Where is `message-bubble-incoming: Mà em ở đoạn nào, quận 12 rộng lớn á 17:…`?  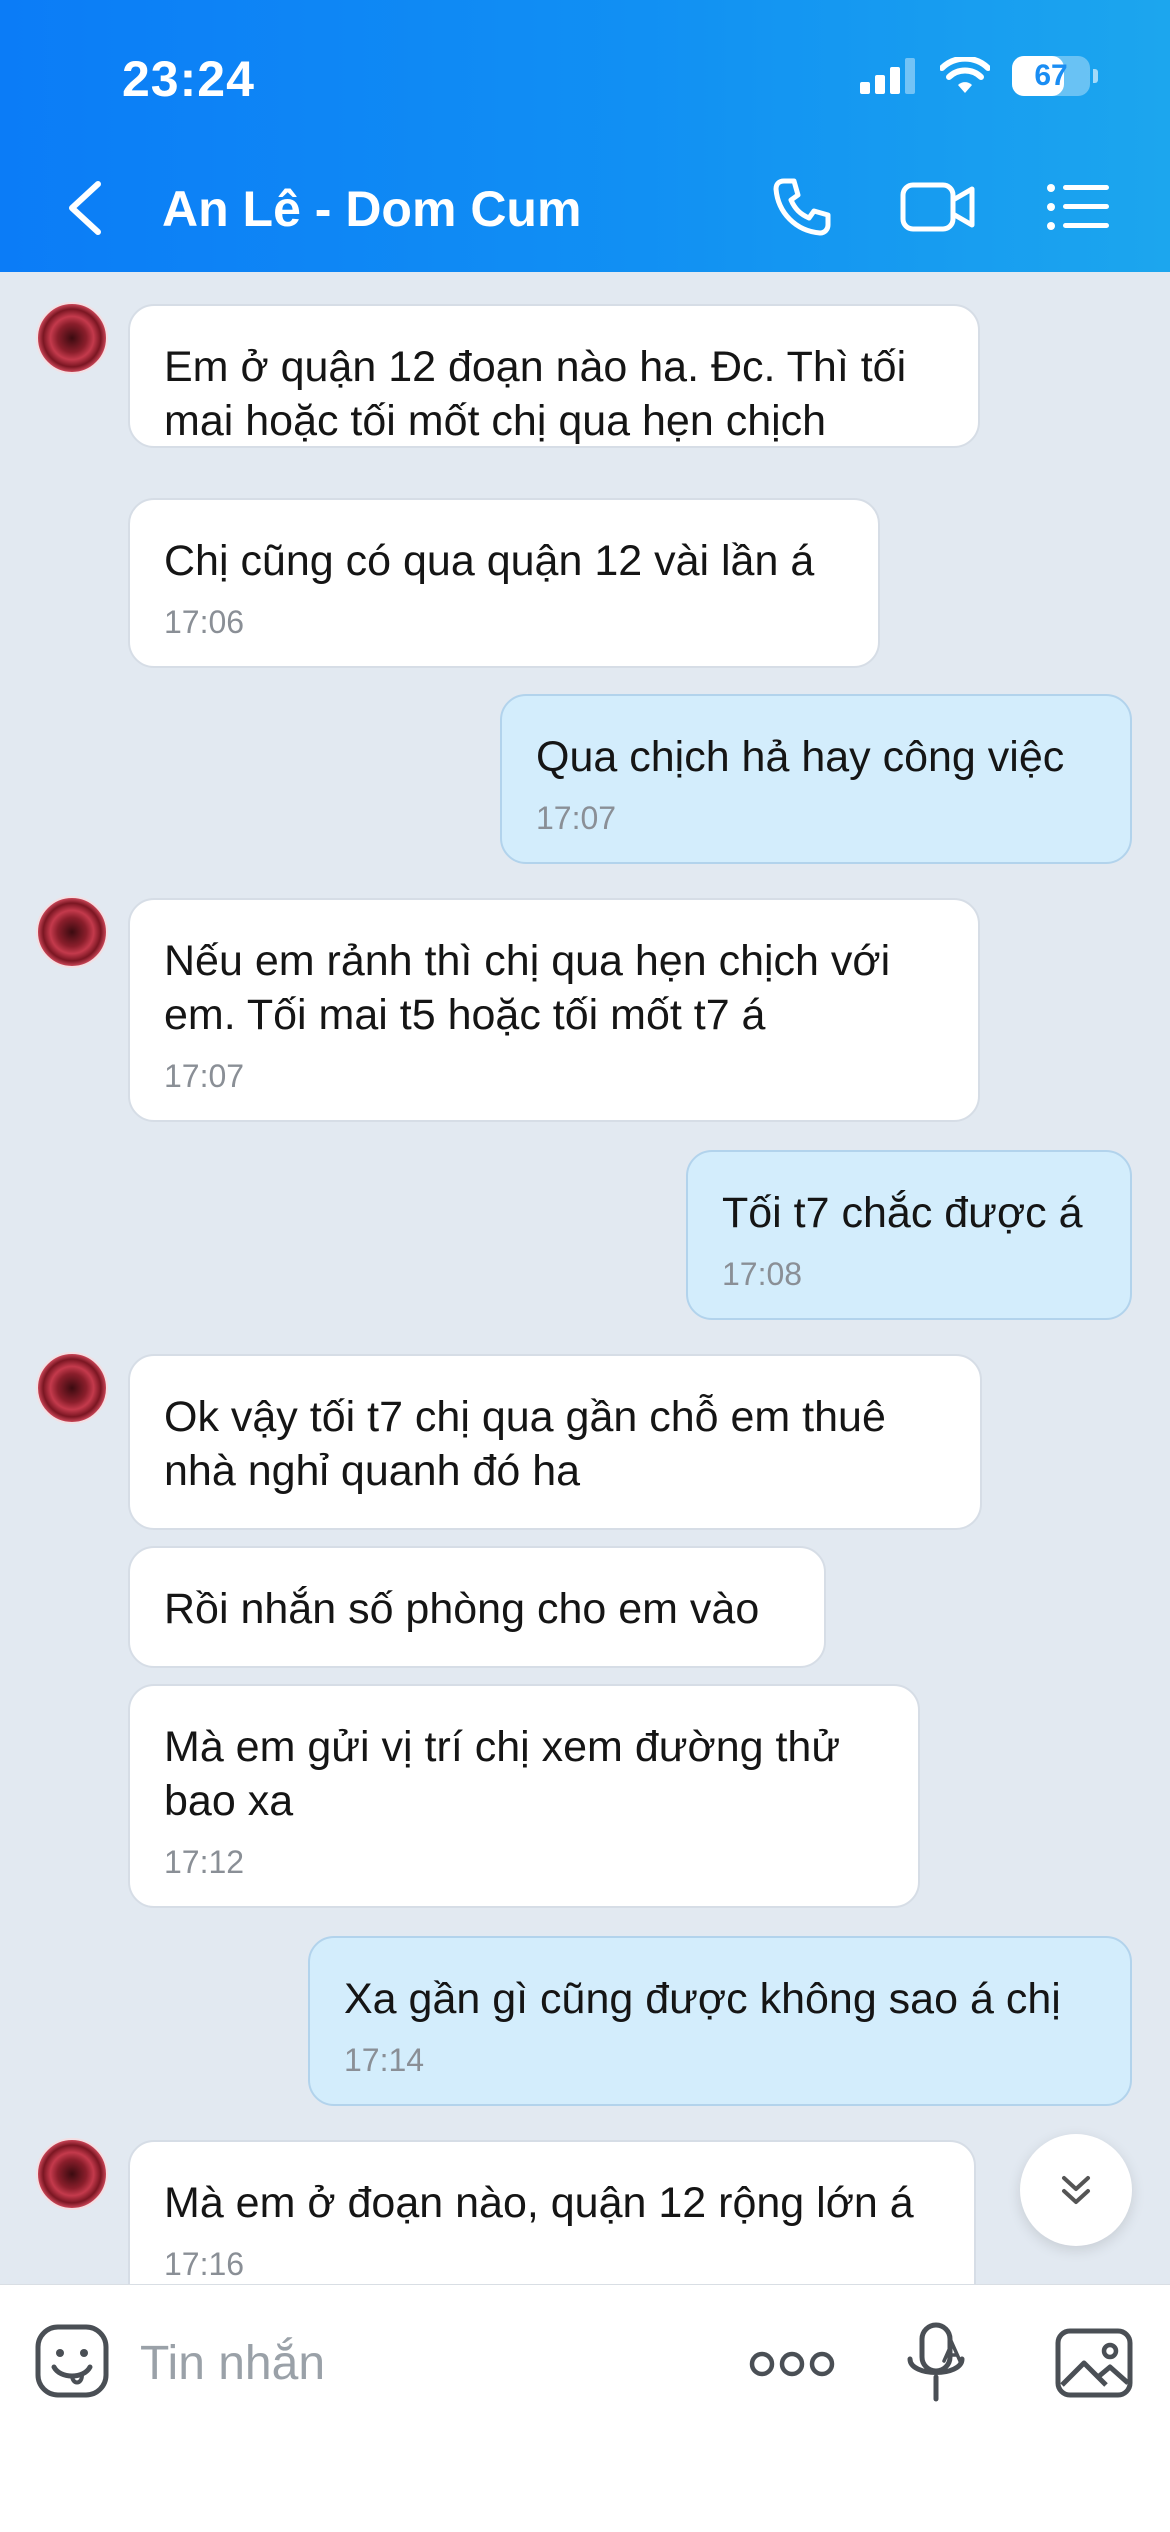
message-bubble-incoming: Mà em ở đoạn nào, quận 12 rộng lớn á 17:… is located at coordinates (552, 2212).